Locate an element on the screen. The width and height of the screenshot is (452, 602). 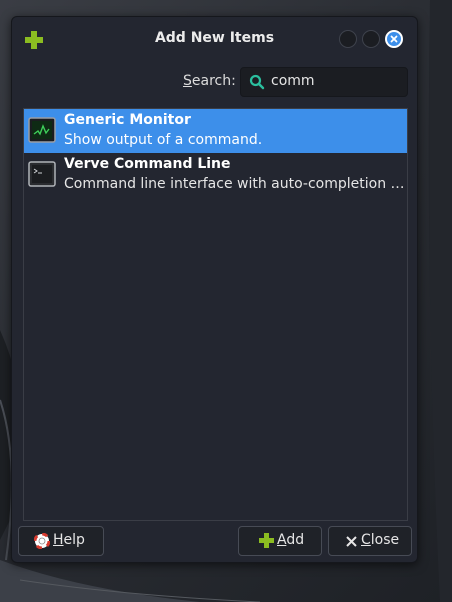
close-icon is located at coordinates (394, 39).